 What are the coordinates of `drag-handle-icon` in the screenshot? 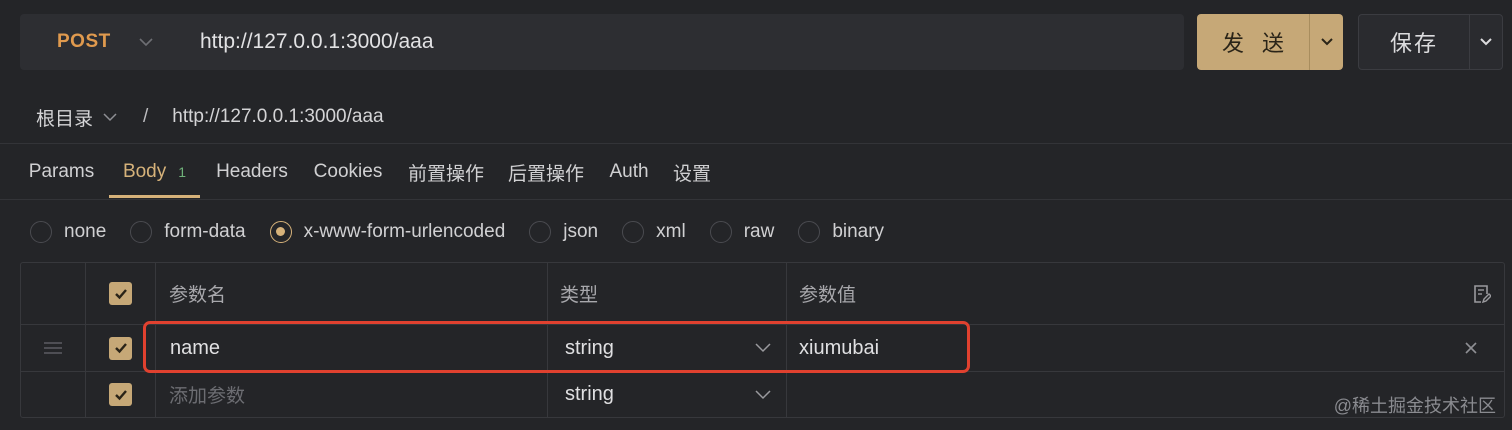 It's located at (53, 348).